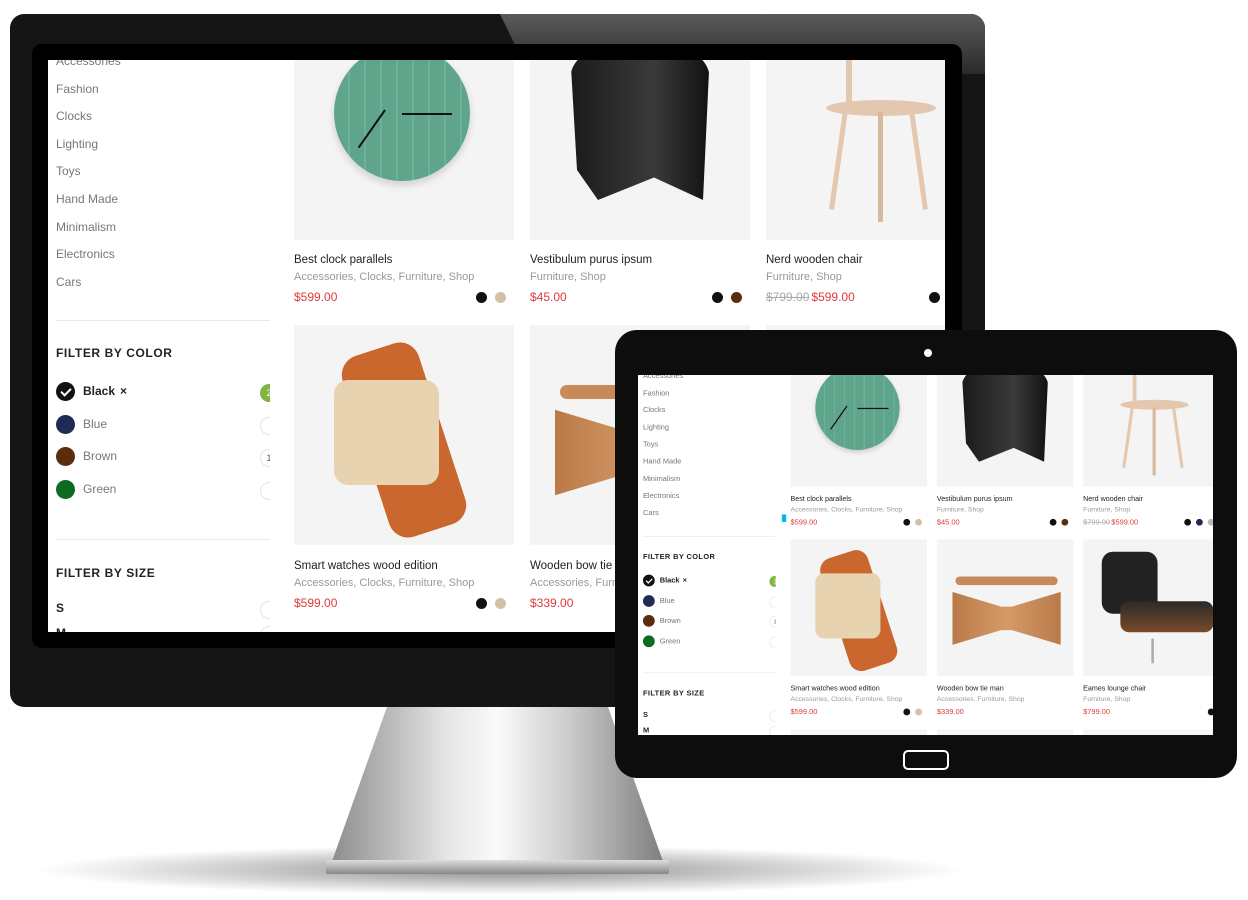 The height and width of the screenshot is (900, 1248). What do you see at coordinates (60, 608) in the screenshot?
I see `size-filter-label: S` at bounding box center [60, 608].